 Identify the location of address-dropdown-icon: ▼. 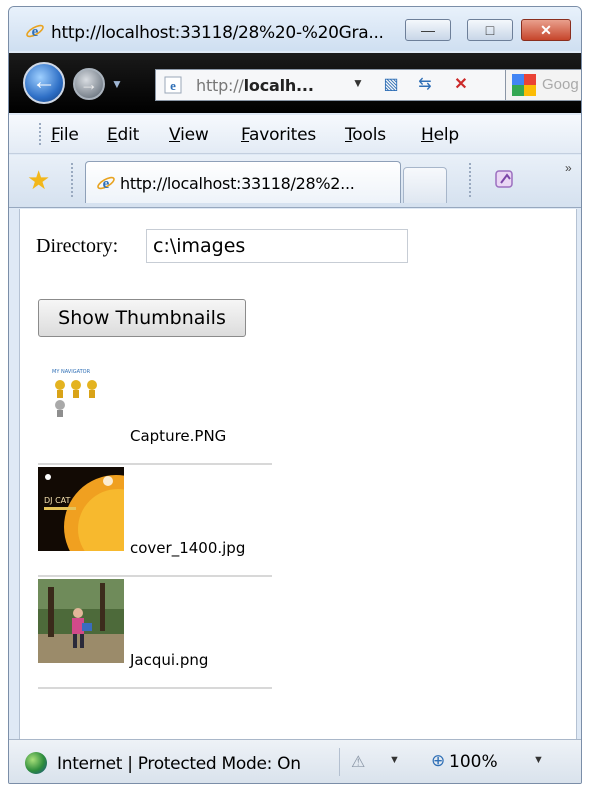
(358, 83).